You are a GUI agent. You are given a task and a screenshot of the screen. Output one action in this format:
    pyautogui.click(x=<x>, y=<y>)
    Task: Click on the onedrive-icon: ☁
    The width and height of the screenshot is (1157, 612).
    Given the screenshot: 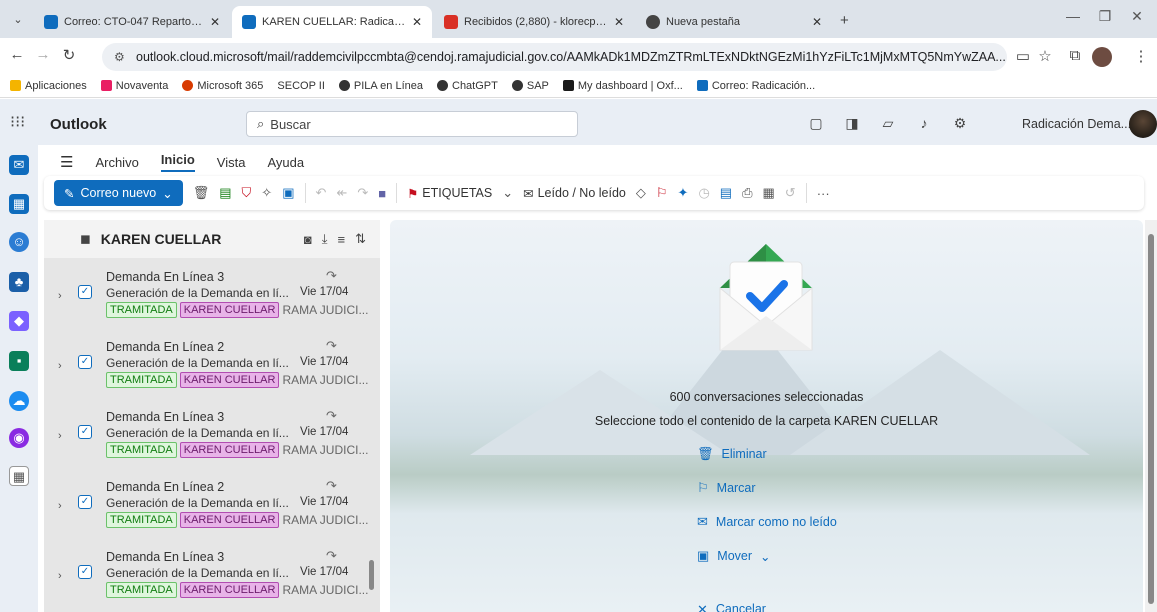 What is the action you would take?
    pyautogui.click(x=19, y=401)
    